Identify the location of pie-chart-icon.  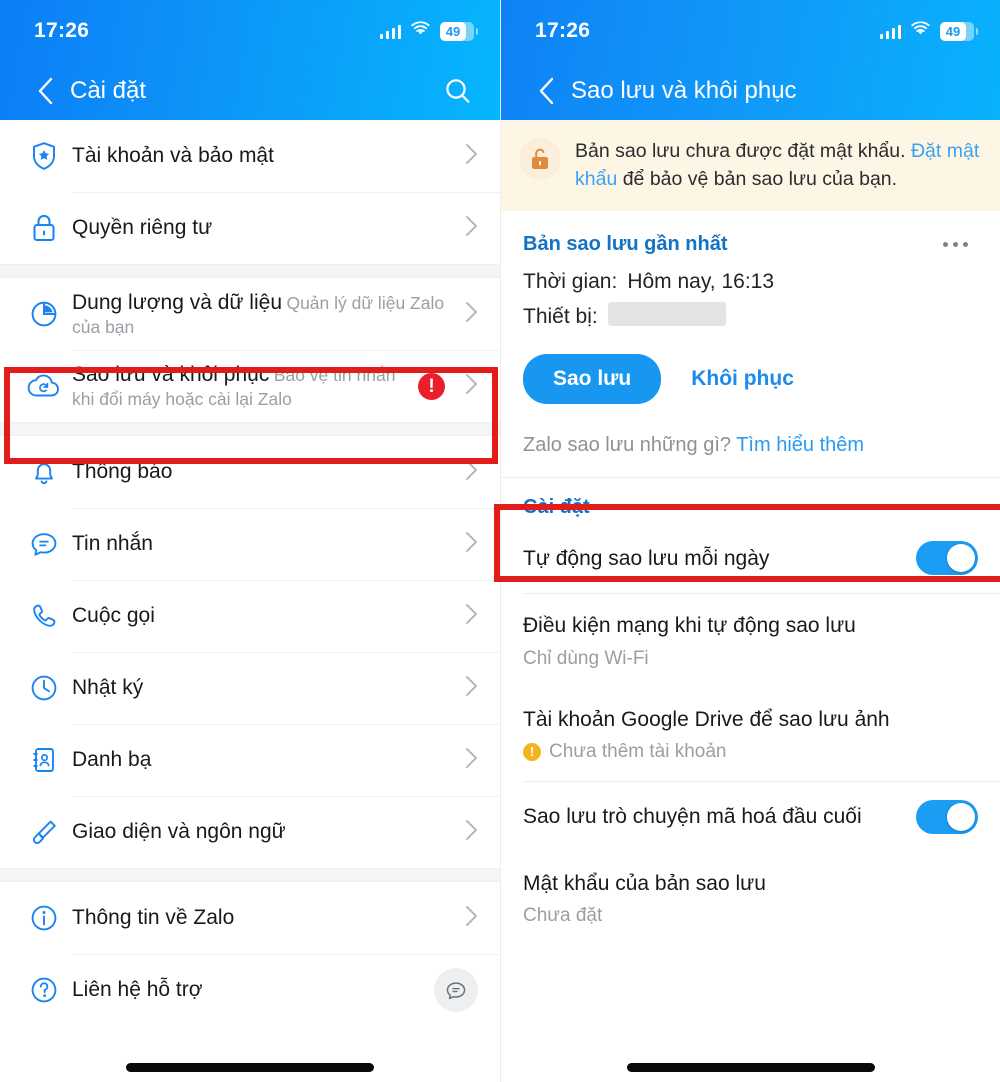
(44, 314).